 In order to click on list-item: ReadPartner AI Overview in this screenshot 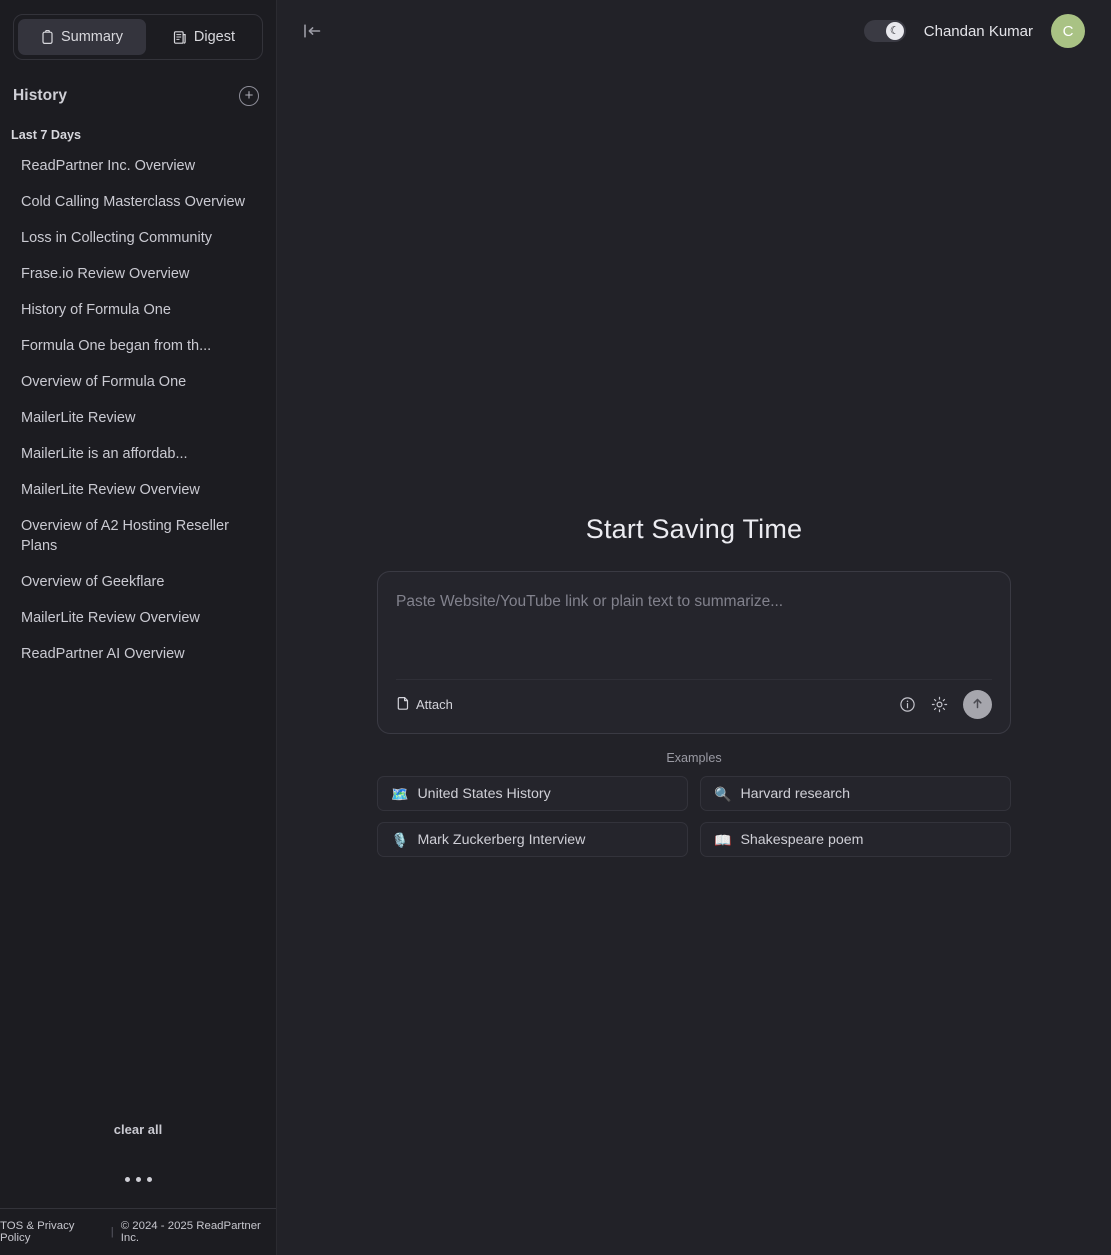, I will do `click(138, 654)`.